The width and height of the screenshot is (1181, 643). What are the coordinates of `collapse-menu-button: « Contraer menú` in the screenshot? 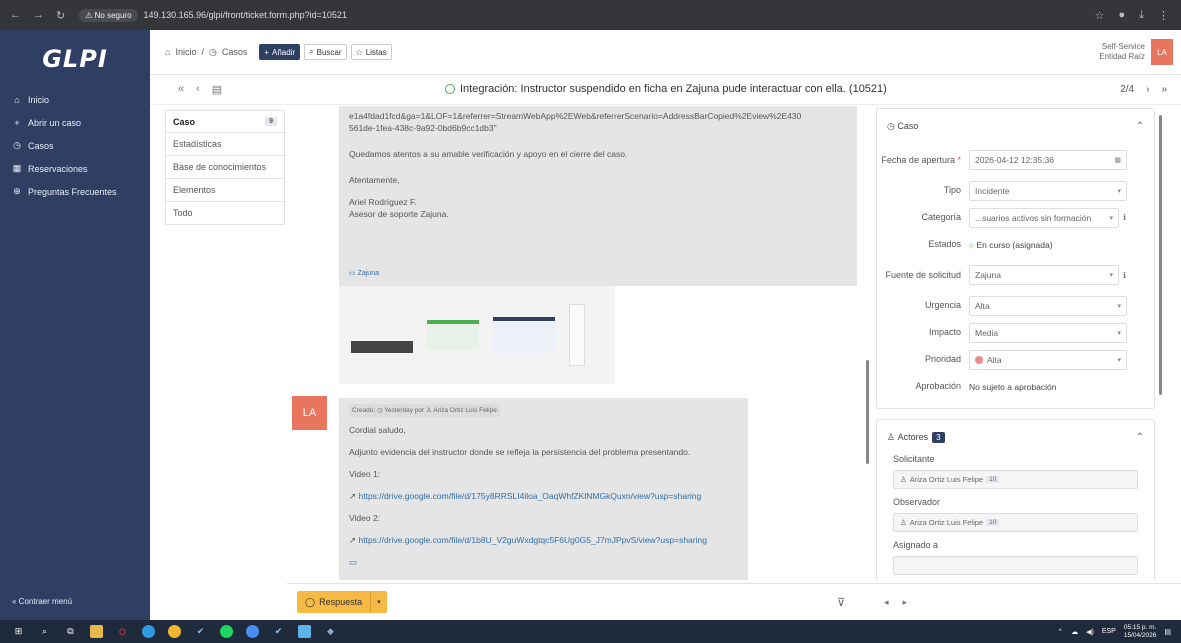 It's located at (42, 601).